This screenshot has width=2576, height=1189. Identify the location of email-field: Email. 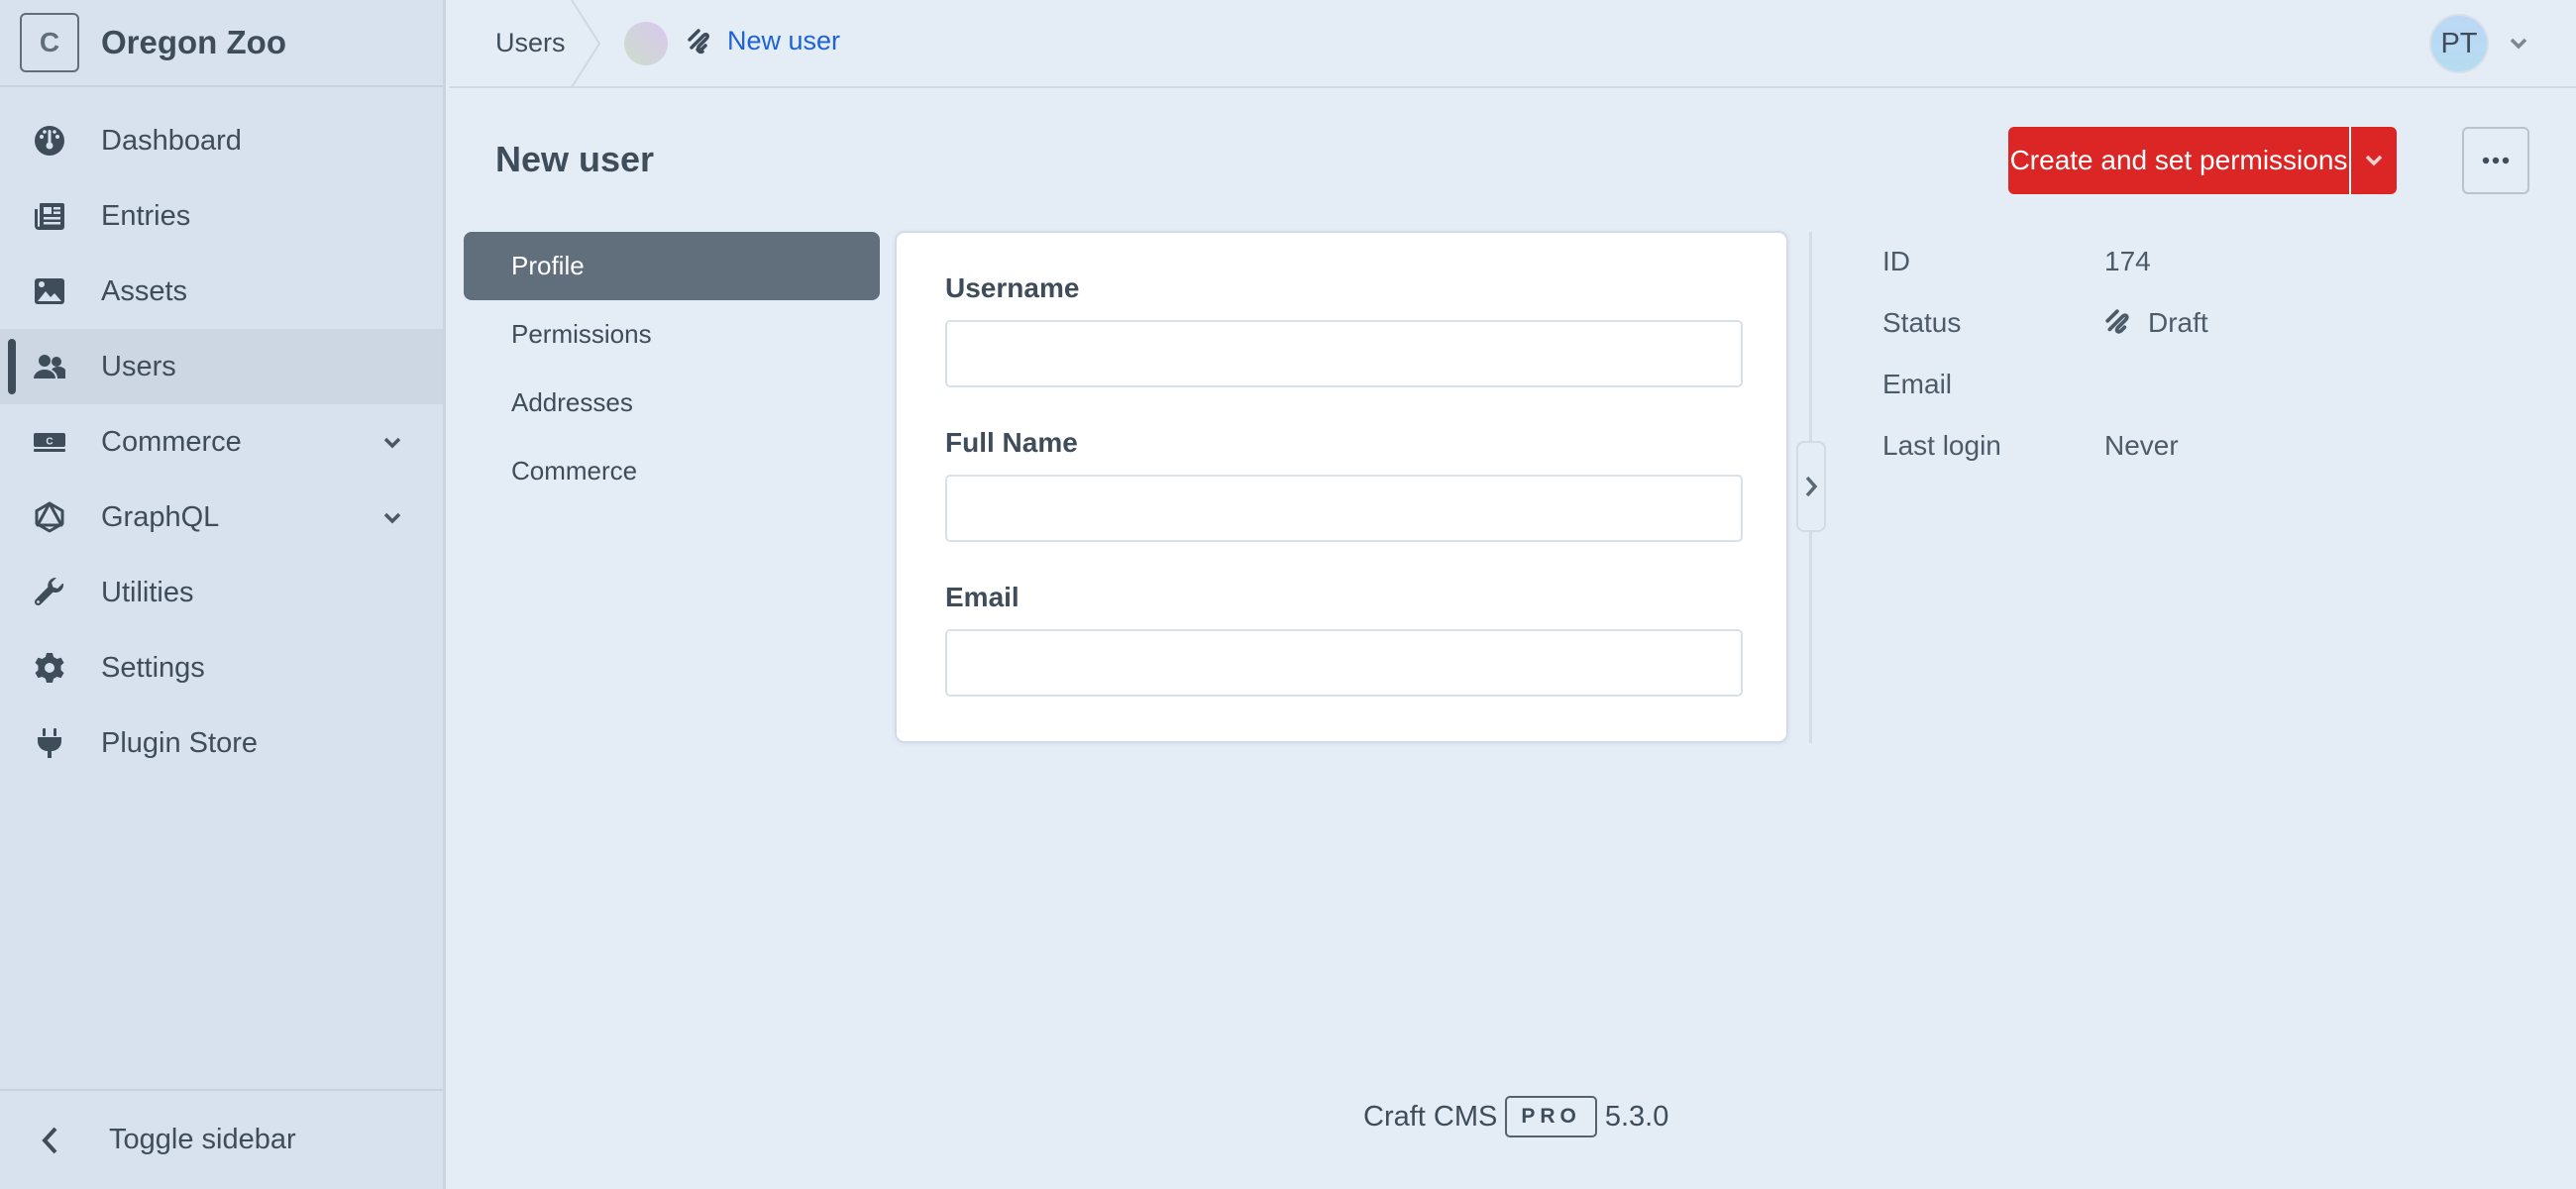
(1344, 639).